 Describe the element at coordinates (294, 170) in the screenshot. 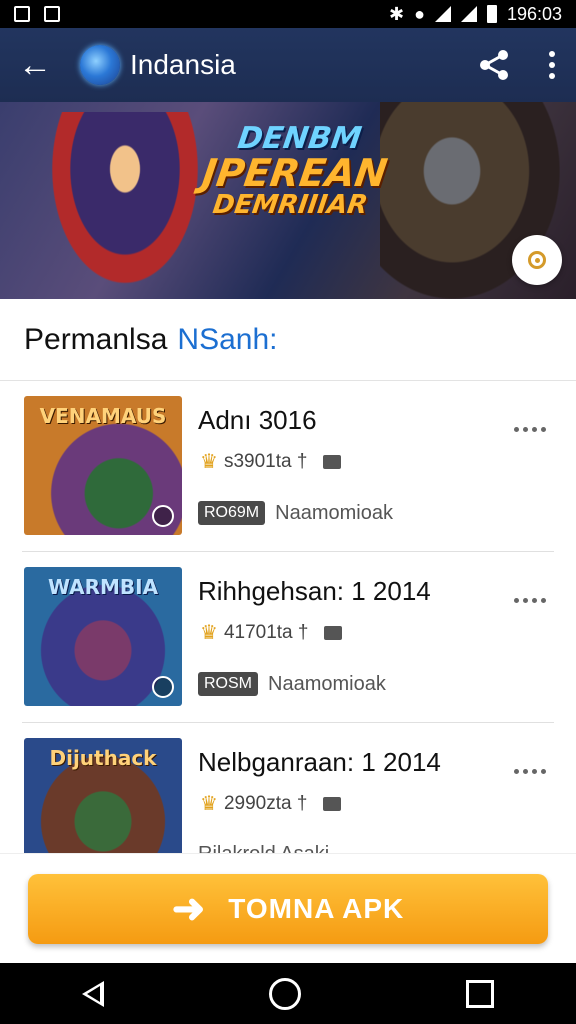

I see `banner-title: DENBM JPEREAN DEMRIIIAR` at that location.